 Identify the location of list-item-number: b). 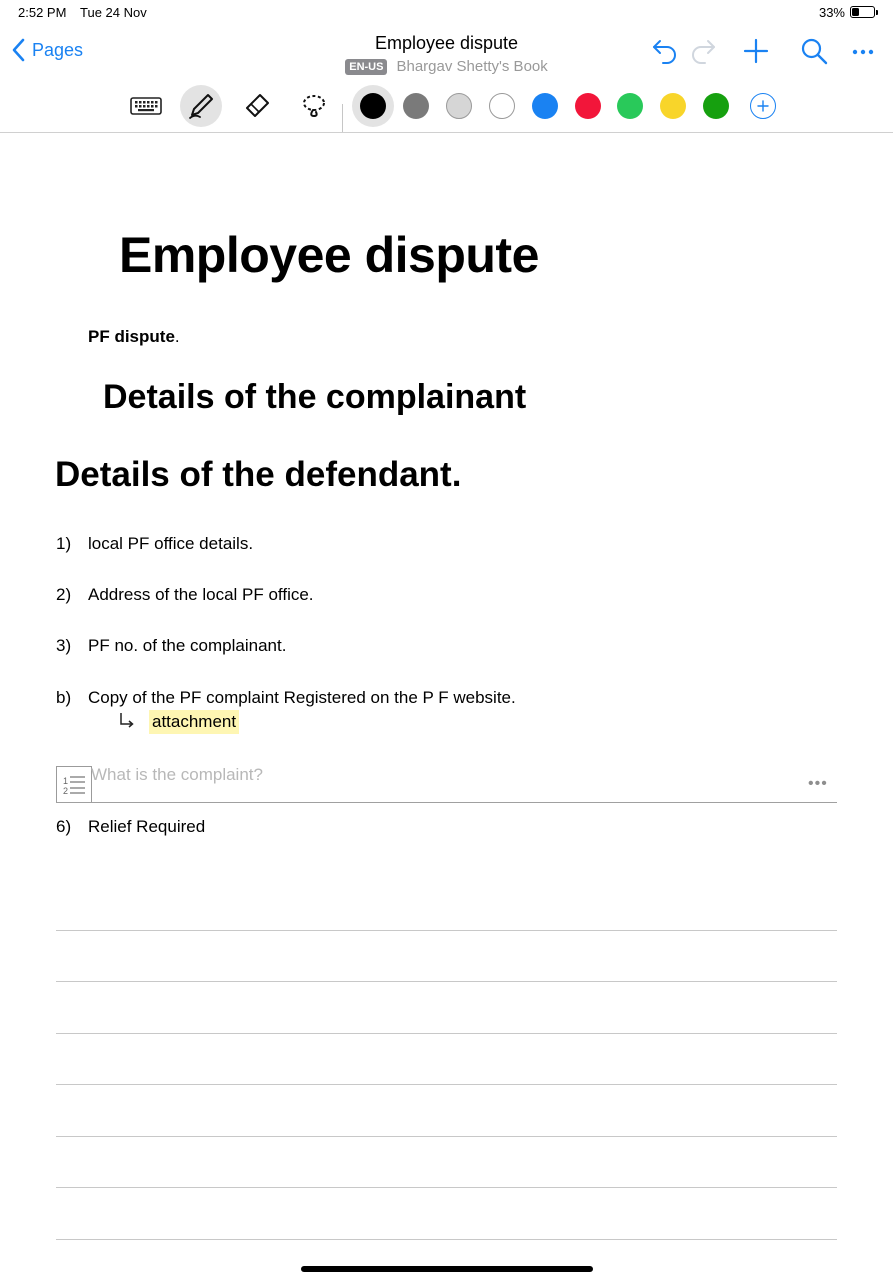
(64, 697).